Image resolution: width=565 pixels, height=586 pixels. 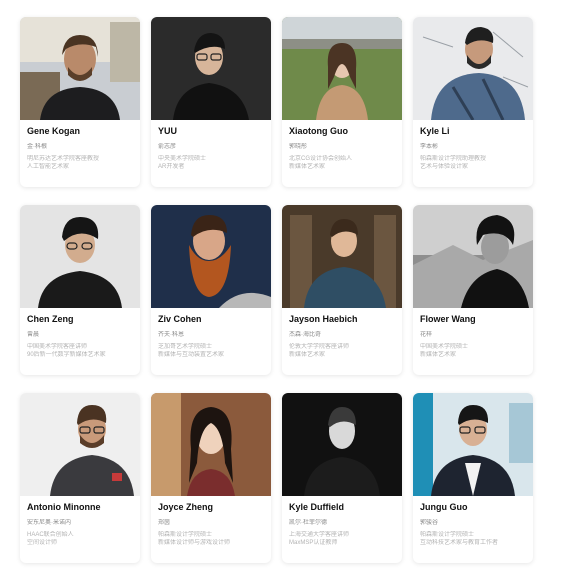 I want to click on speaker-title: 帕森斯设计学院助理教授, so click(x=453, y=159).